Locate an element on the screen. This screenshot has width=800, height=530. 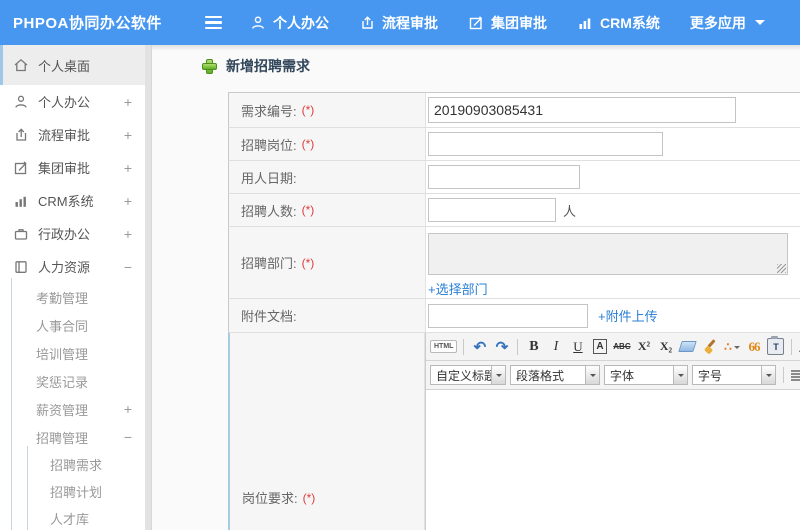
select-value: 自定义标题 is located at coordinates (461, 375).